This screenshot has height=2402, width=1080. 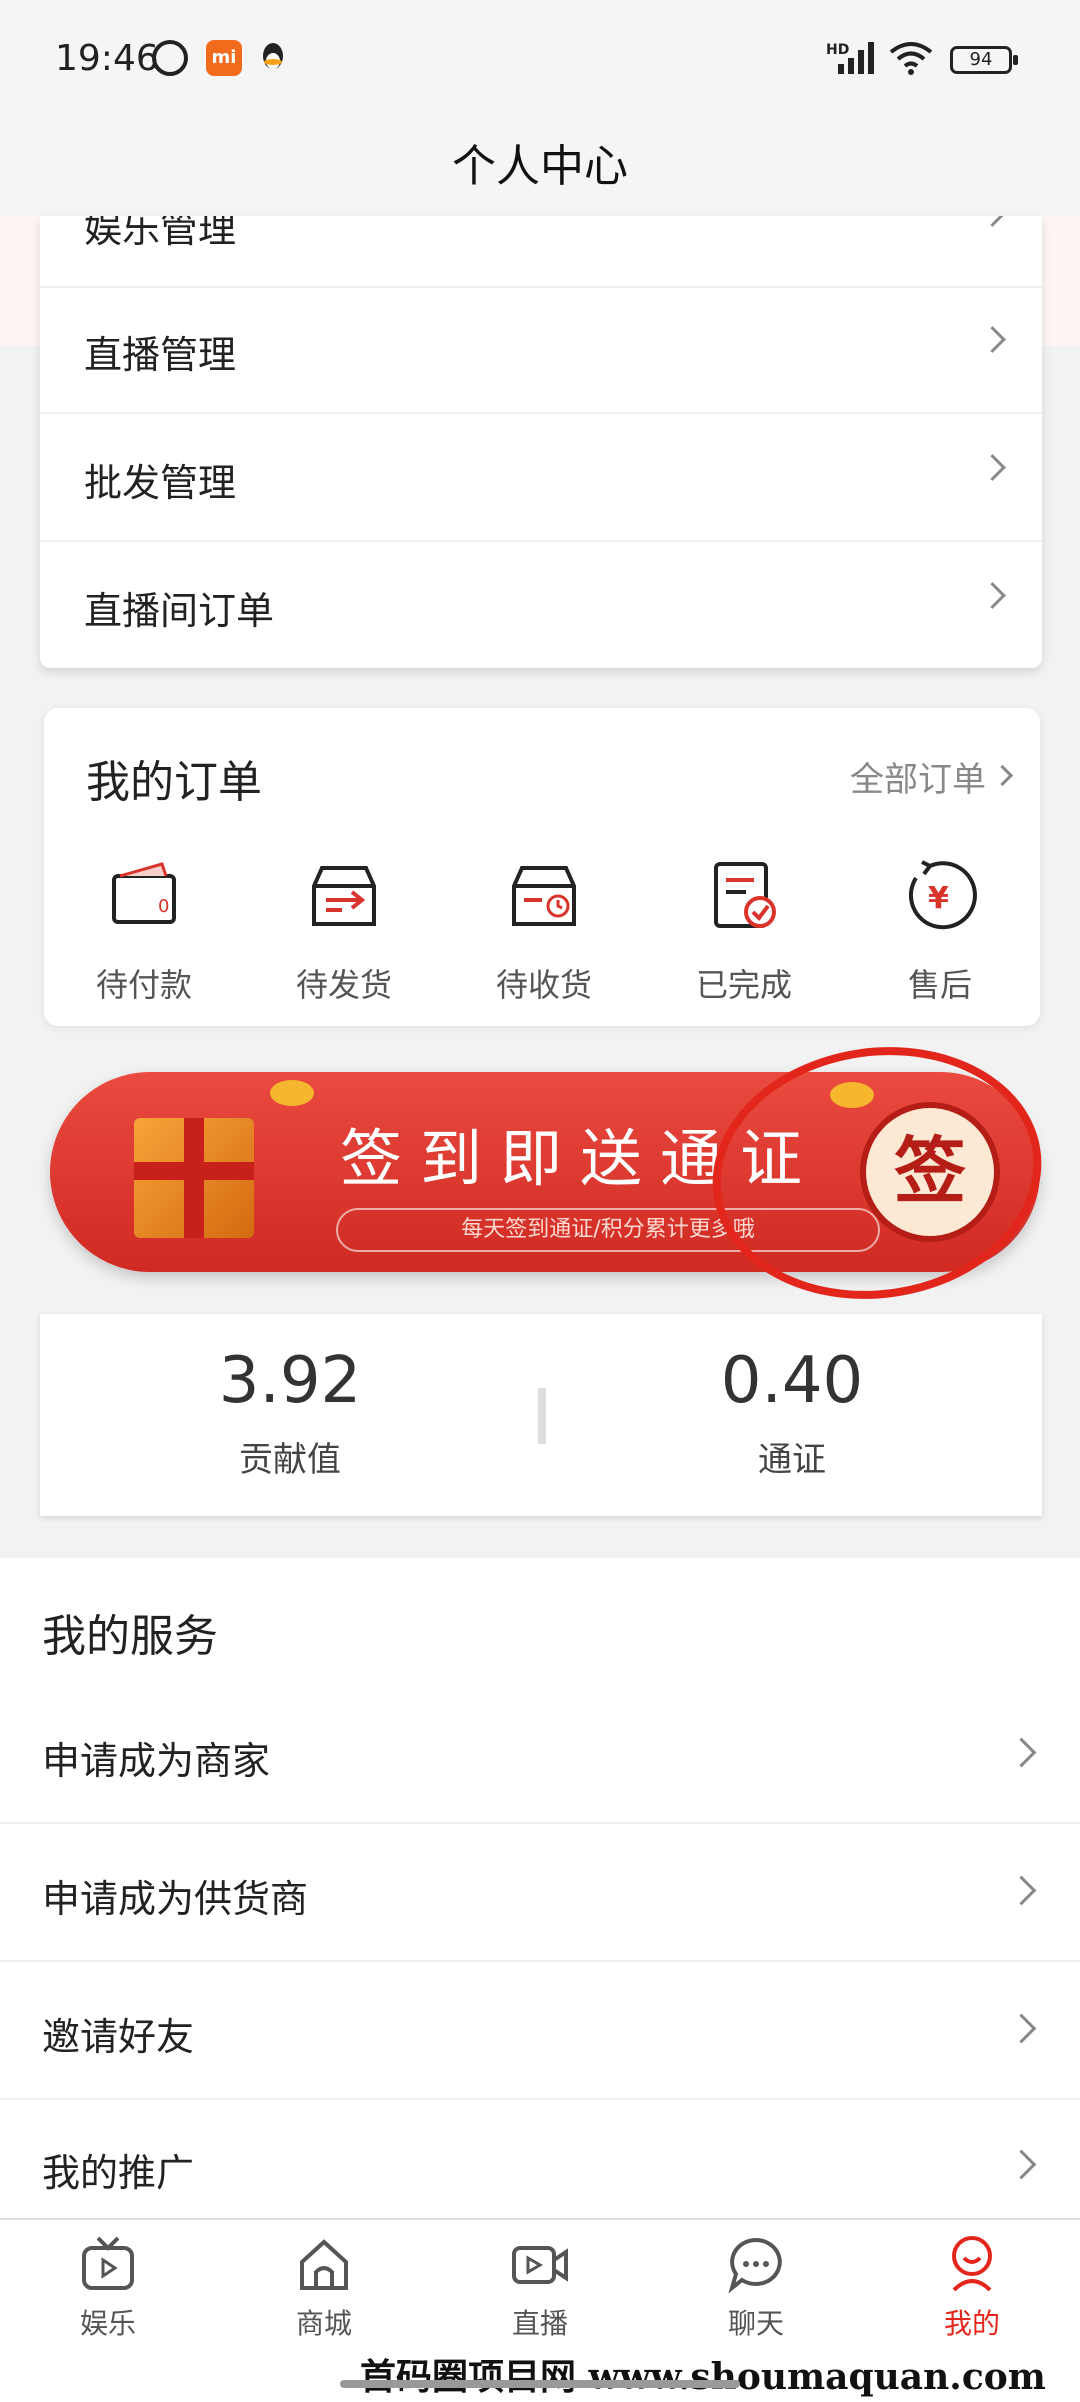 I want to click on services-title: 我的服务, so click(x=130, y=1636).